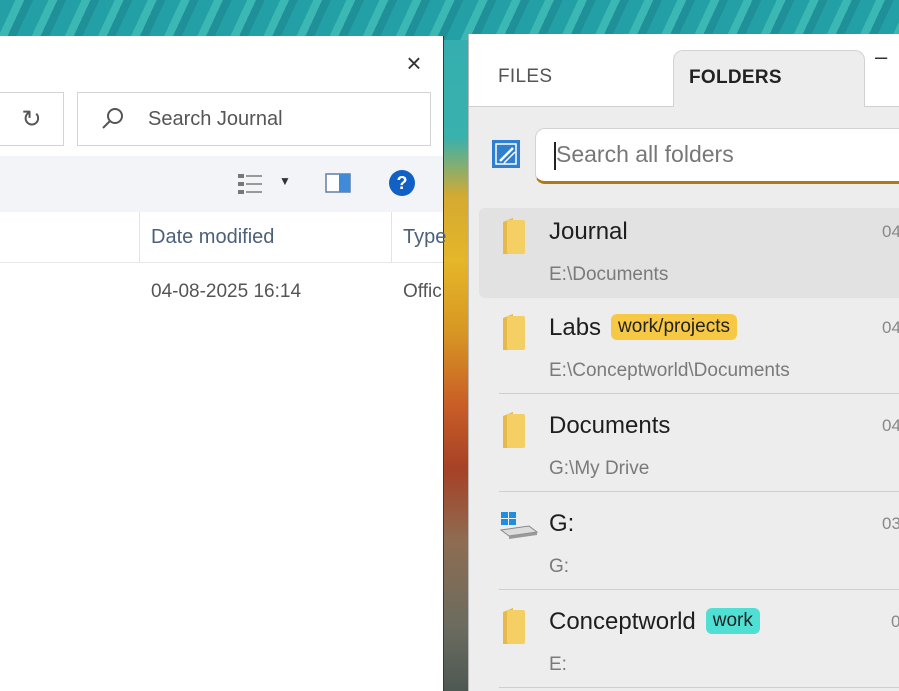  I want to click on list-item: G: G: 03, so click(689, 545).